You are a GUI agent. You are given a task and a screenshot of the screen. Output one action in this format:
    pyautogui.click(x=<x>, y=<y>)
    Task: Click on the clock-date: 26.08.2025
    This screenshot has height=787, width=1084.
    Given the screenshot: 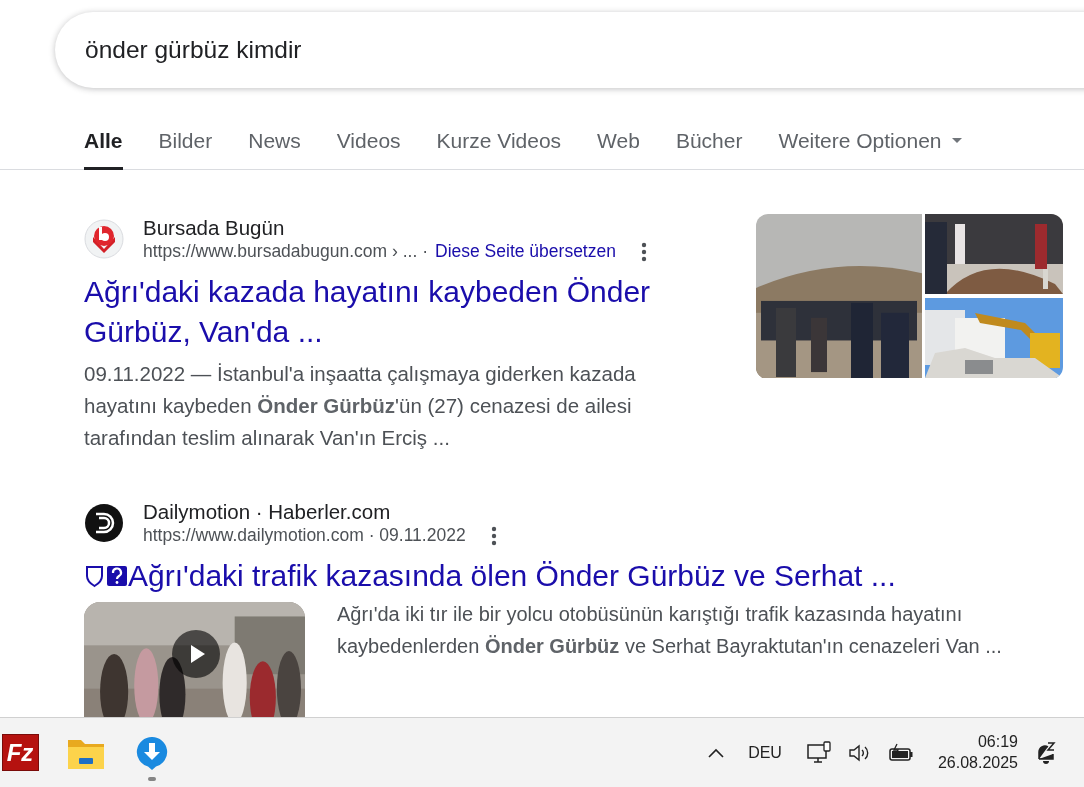 What is the action you would take?
    pyautogui.click(x=977, y=763)
    